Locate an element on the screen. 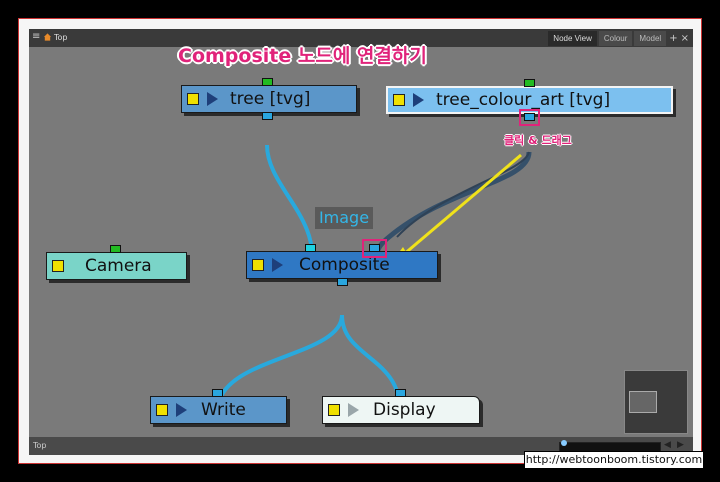  node-write-input-port is located at coordinates (217, 393).